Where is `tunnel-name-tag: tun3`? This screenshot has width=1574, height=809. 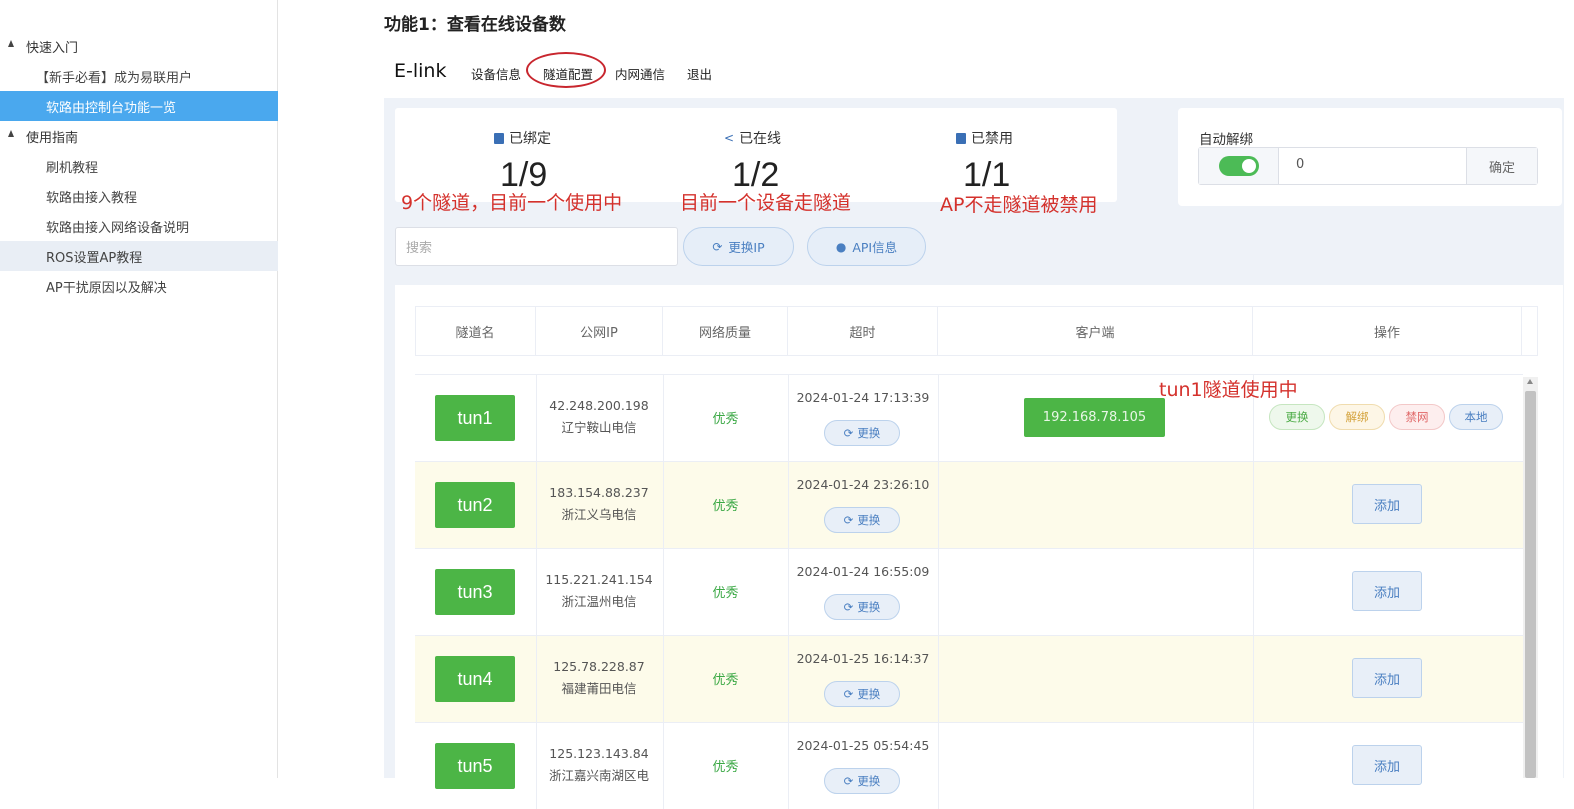
tunnel-name-tag: tun3 is located at coordinates (475, 592).